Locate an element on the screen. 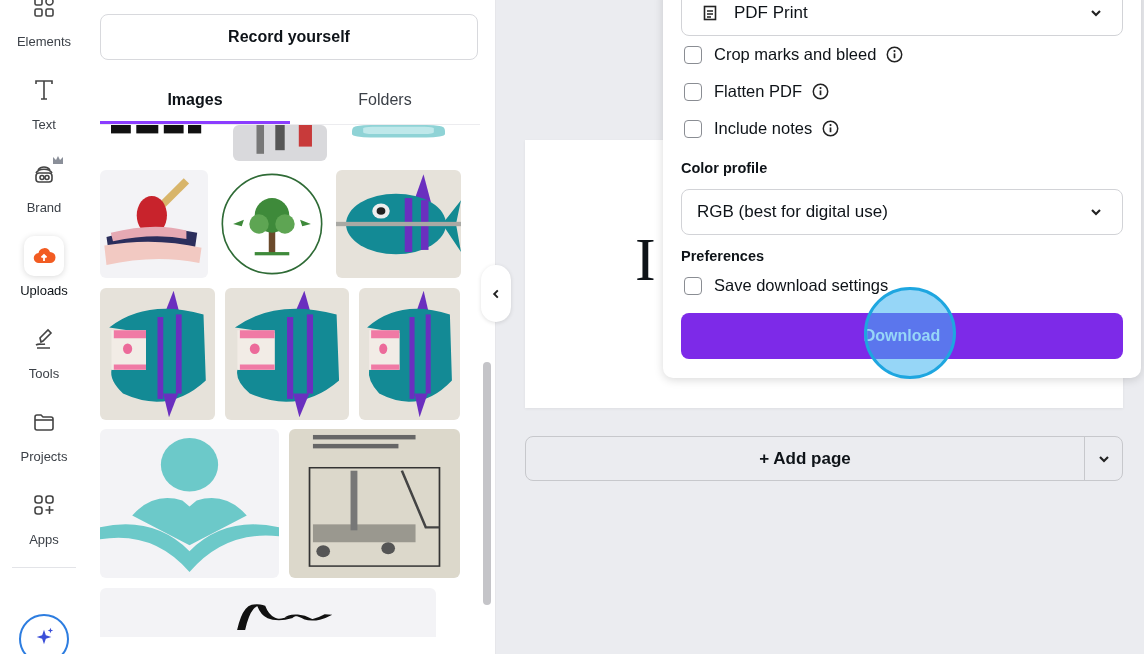 The height and width of the screenshot is (654, 1144). color-profile-dropdown: RGB (best for digital use) is located at coordinates (902, 212).